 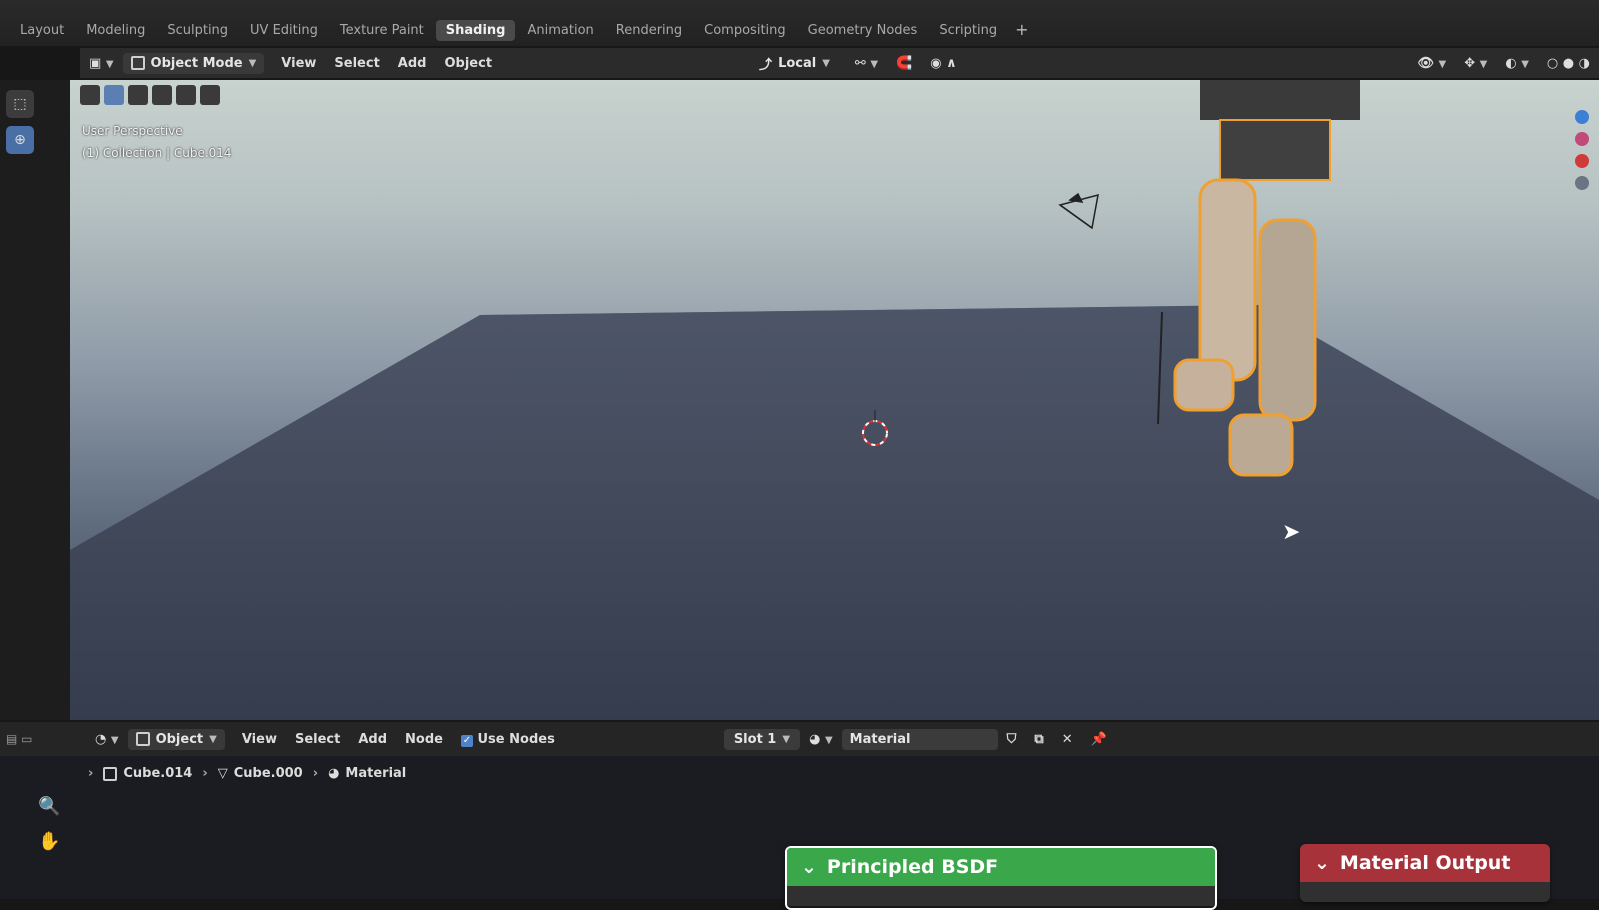 I want to click on use-nodes-label: Use Nodes, so click(x=516, y=739).